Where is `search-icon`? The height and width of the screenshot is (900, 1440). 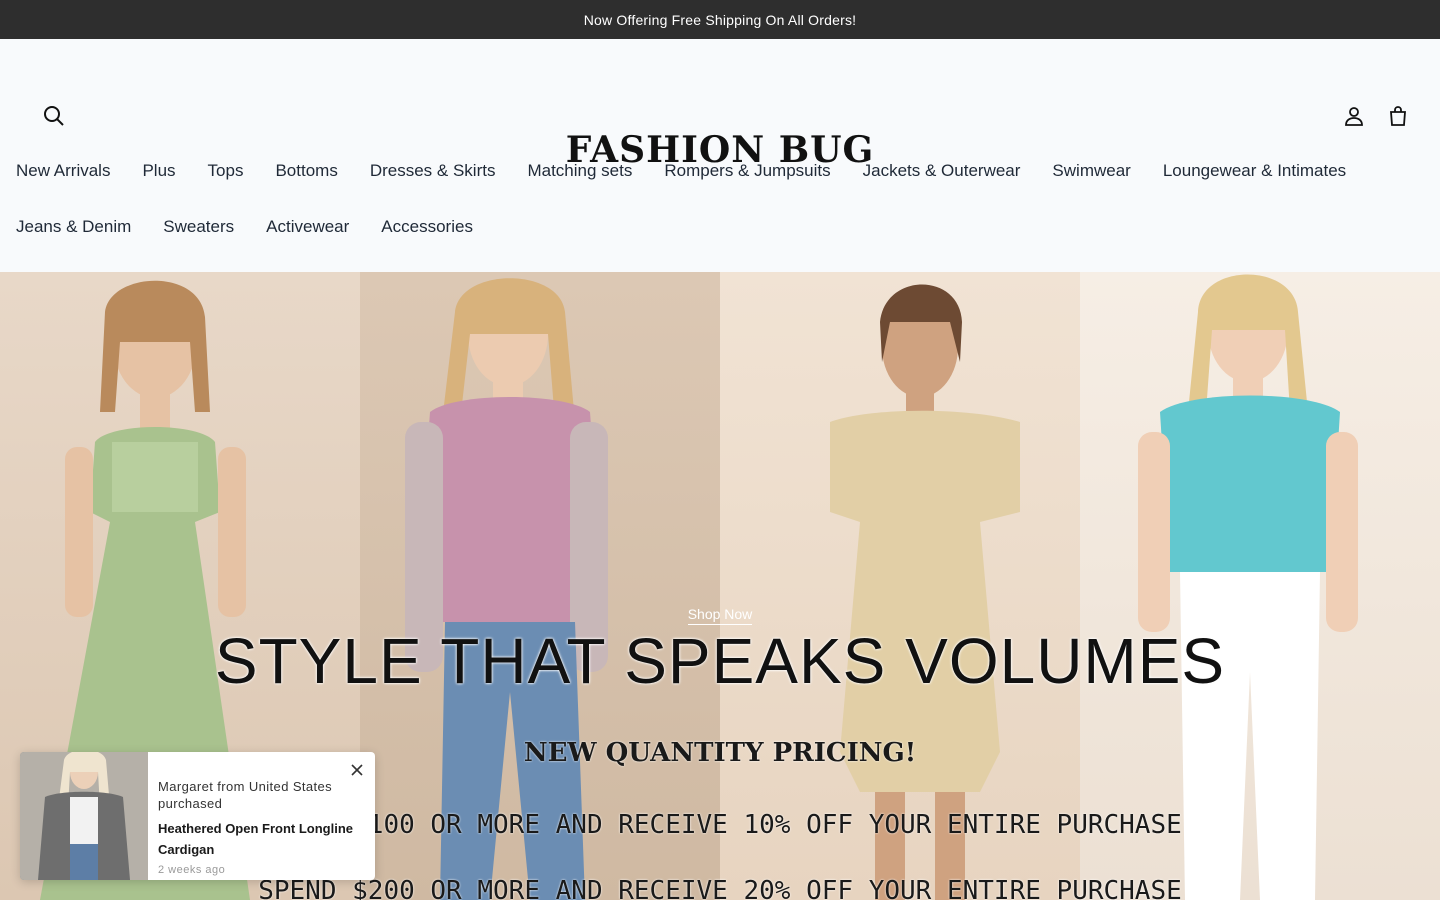
search-icon is located at coordinates (54, 116).